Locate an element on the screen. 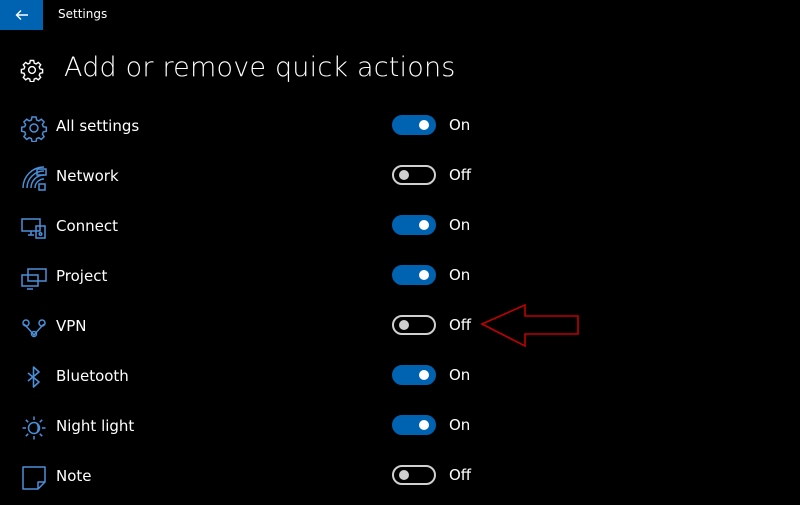 Image resolution: width=800 pixels, height=505 pixels. quick-action-night-light: Night light On is located at coordinates (400, 430).